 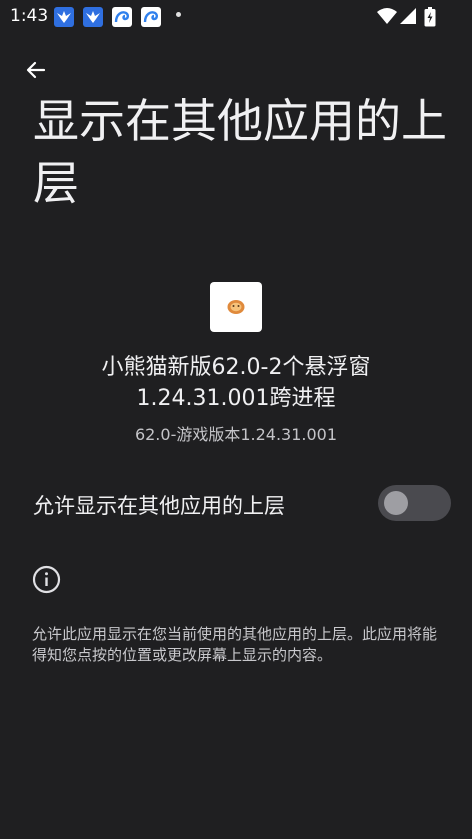 What do you see at coordinates (236, 383) in the screenshot?
I see `app-name: 小熊猫新版62.0-2个悬浮窗 1.24.31.001跨进程` at bounding box center [236, 383].